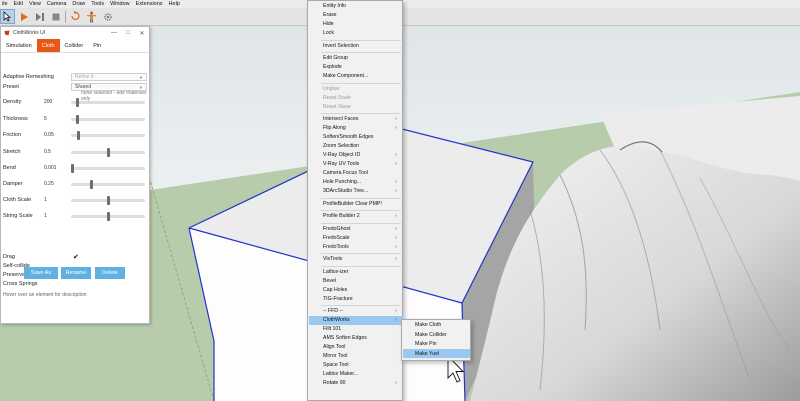 The height and width of the screenshot is (401, 800). Describe the element at coordinates (333, 311) in the screenshot. I see `menu-item-ffd: -- FFD --` at that location.